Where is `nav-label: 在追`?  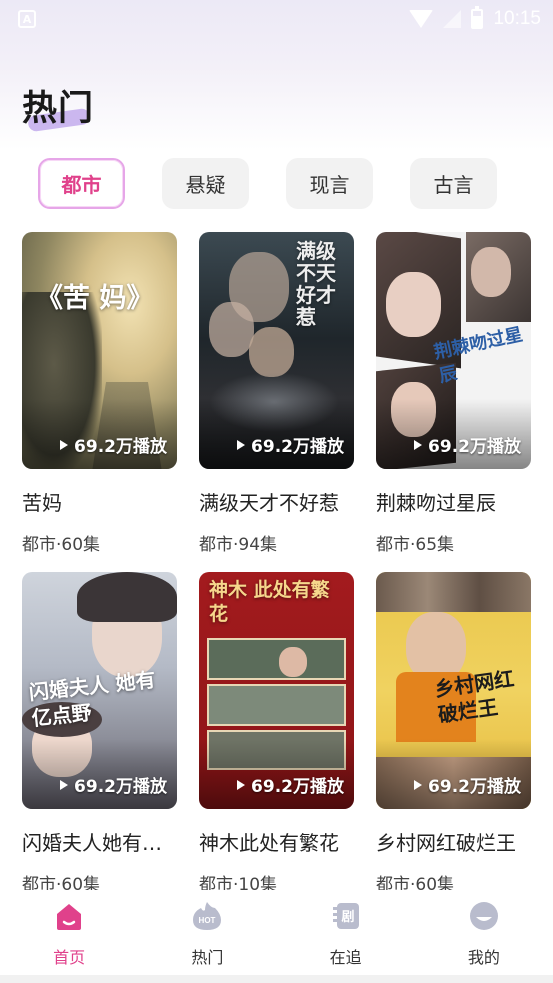
nav-label: 在追 is located at coordinates (345, 957).